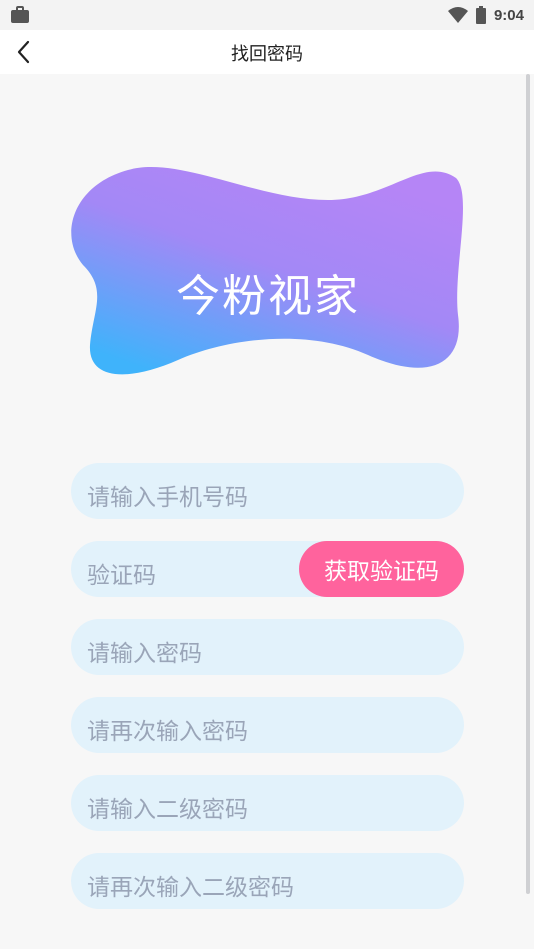 Image resolution: width=534 pixels, height=949 pixels. I want to click on password-placeholder: 请输入密码, so click(144, 654).